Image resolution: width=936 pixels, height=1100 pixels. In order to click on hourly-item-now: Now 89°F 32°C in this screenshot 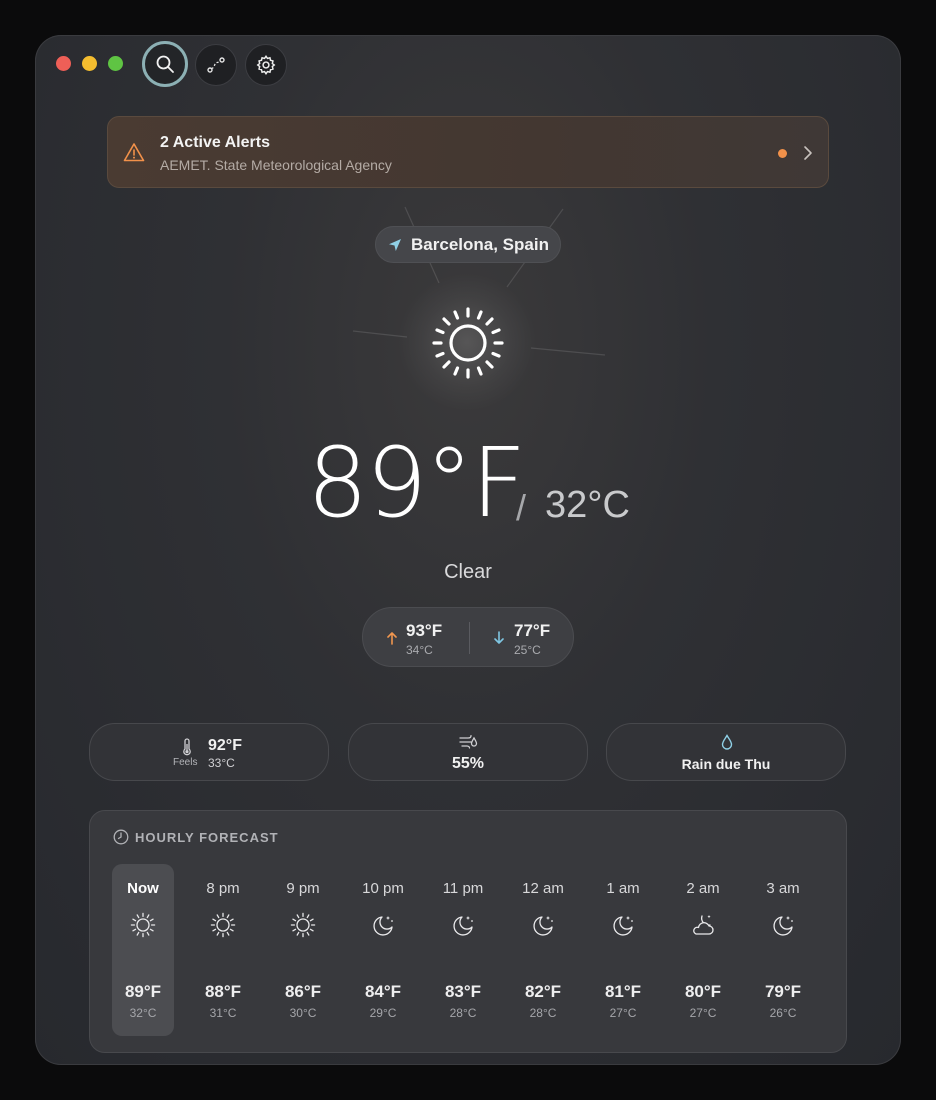, I will do `click(143, 950)`.